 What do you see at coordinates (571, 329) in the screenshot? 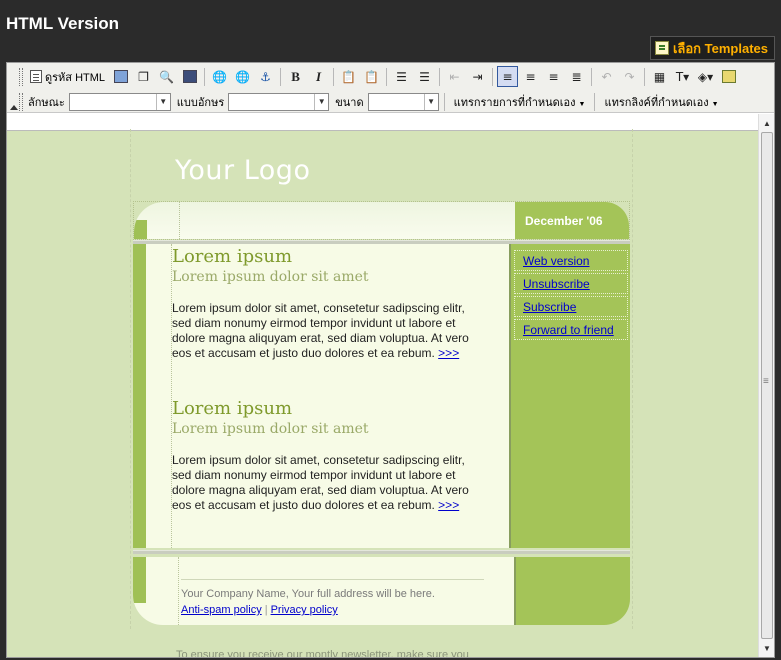
I see `forward-to-friend-link: Forward to friend` at bounding box center [571, 329].